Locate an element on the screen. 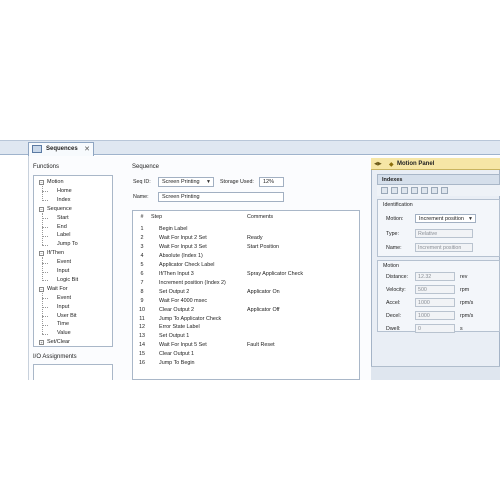 The height and width of the screenshot is (500, 500). id-name-label: Name: is located at coordinates (394, 248).